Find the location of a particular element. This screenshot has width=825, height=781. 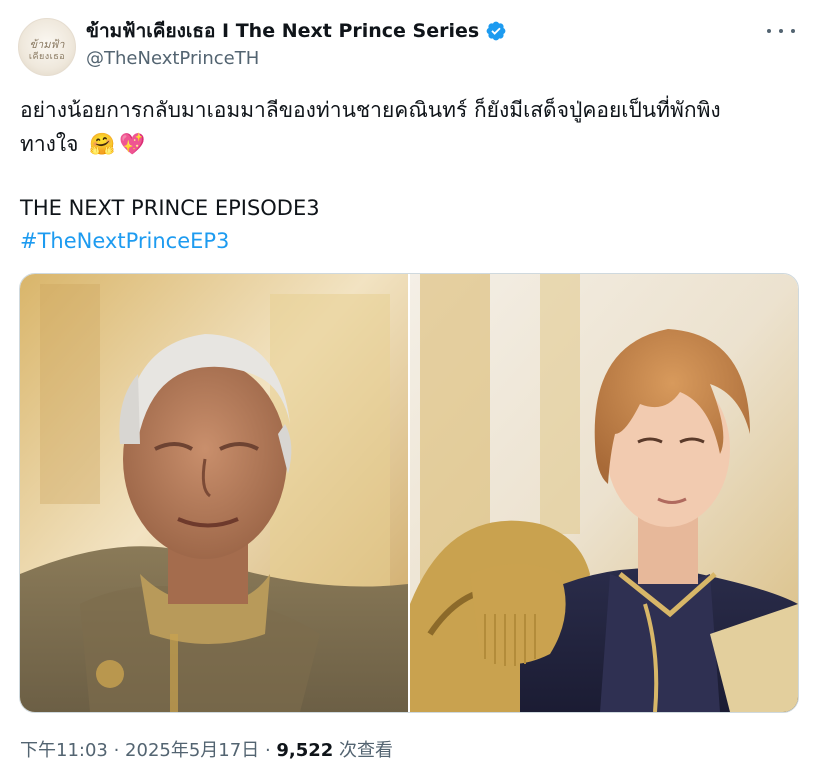

avatar-logo-subtext: เคียงเธอ is located at coordinates (47, 57).